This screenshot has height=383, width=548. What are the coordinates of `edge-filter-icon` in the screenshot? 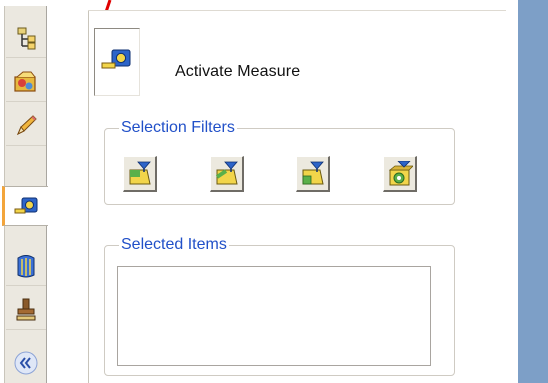 It's located at (226, 172).